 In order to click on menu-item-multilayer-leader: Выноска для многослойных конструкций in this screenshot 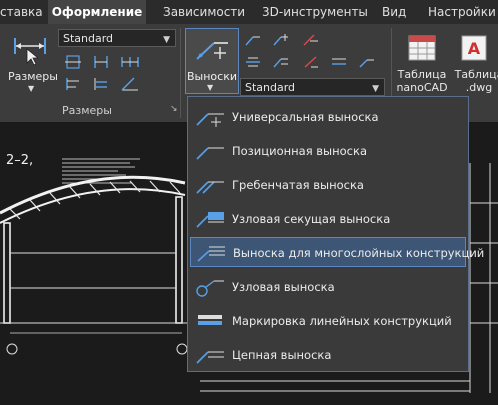, I will do `click(337, 252)`.